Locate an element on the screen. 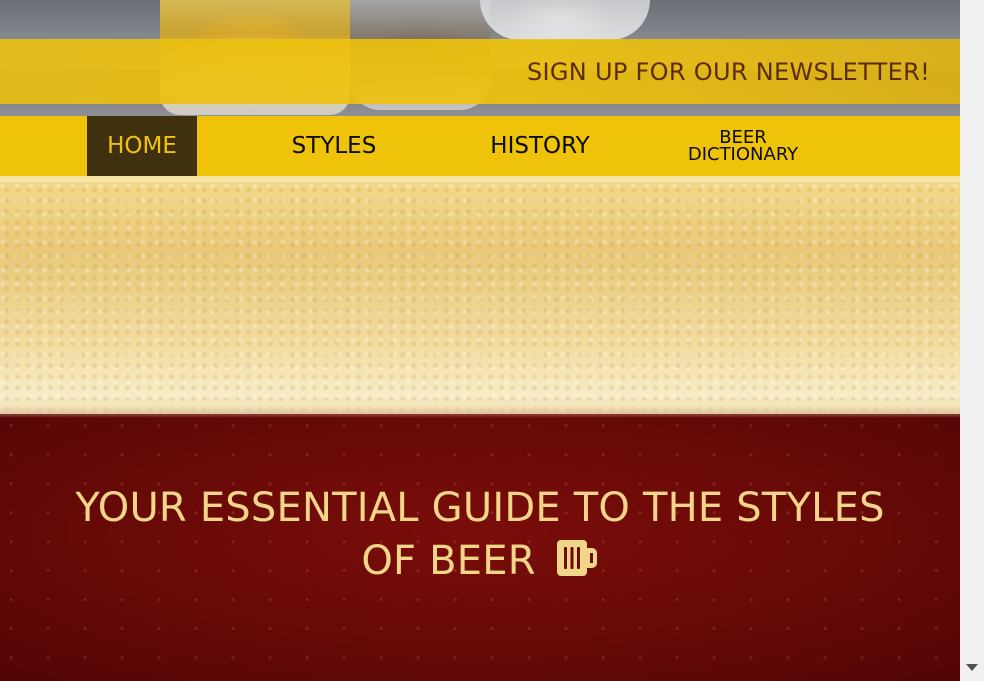 This screenshot has height=681, width=984. nav-item-label: HOME is located at coordinates (142, 146).